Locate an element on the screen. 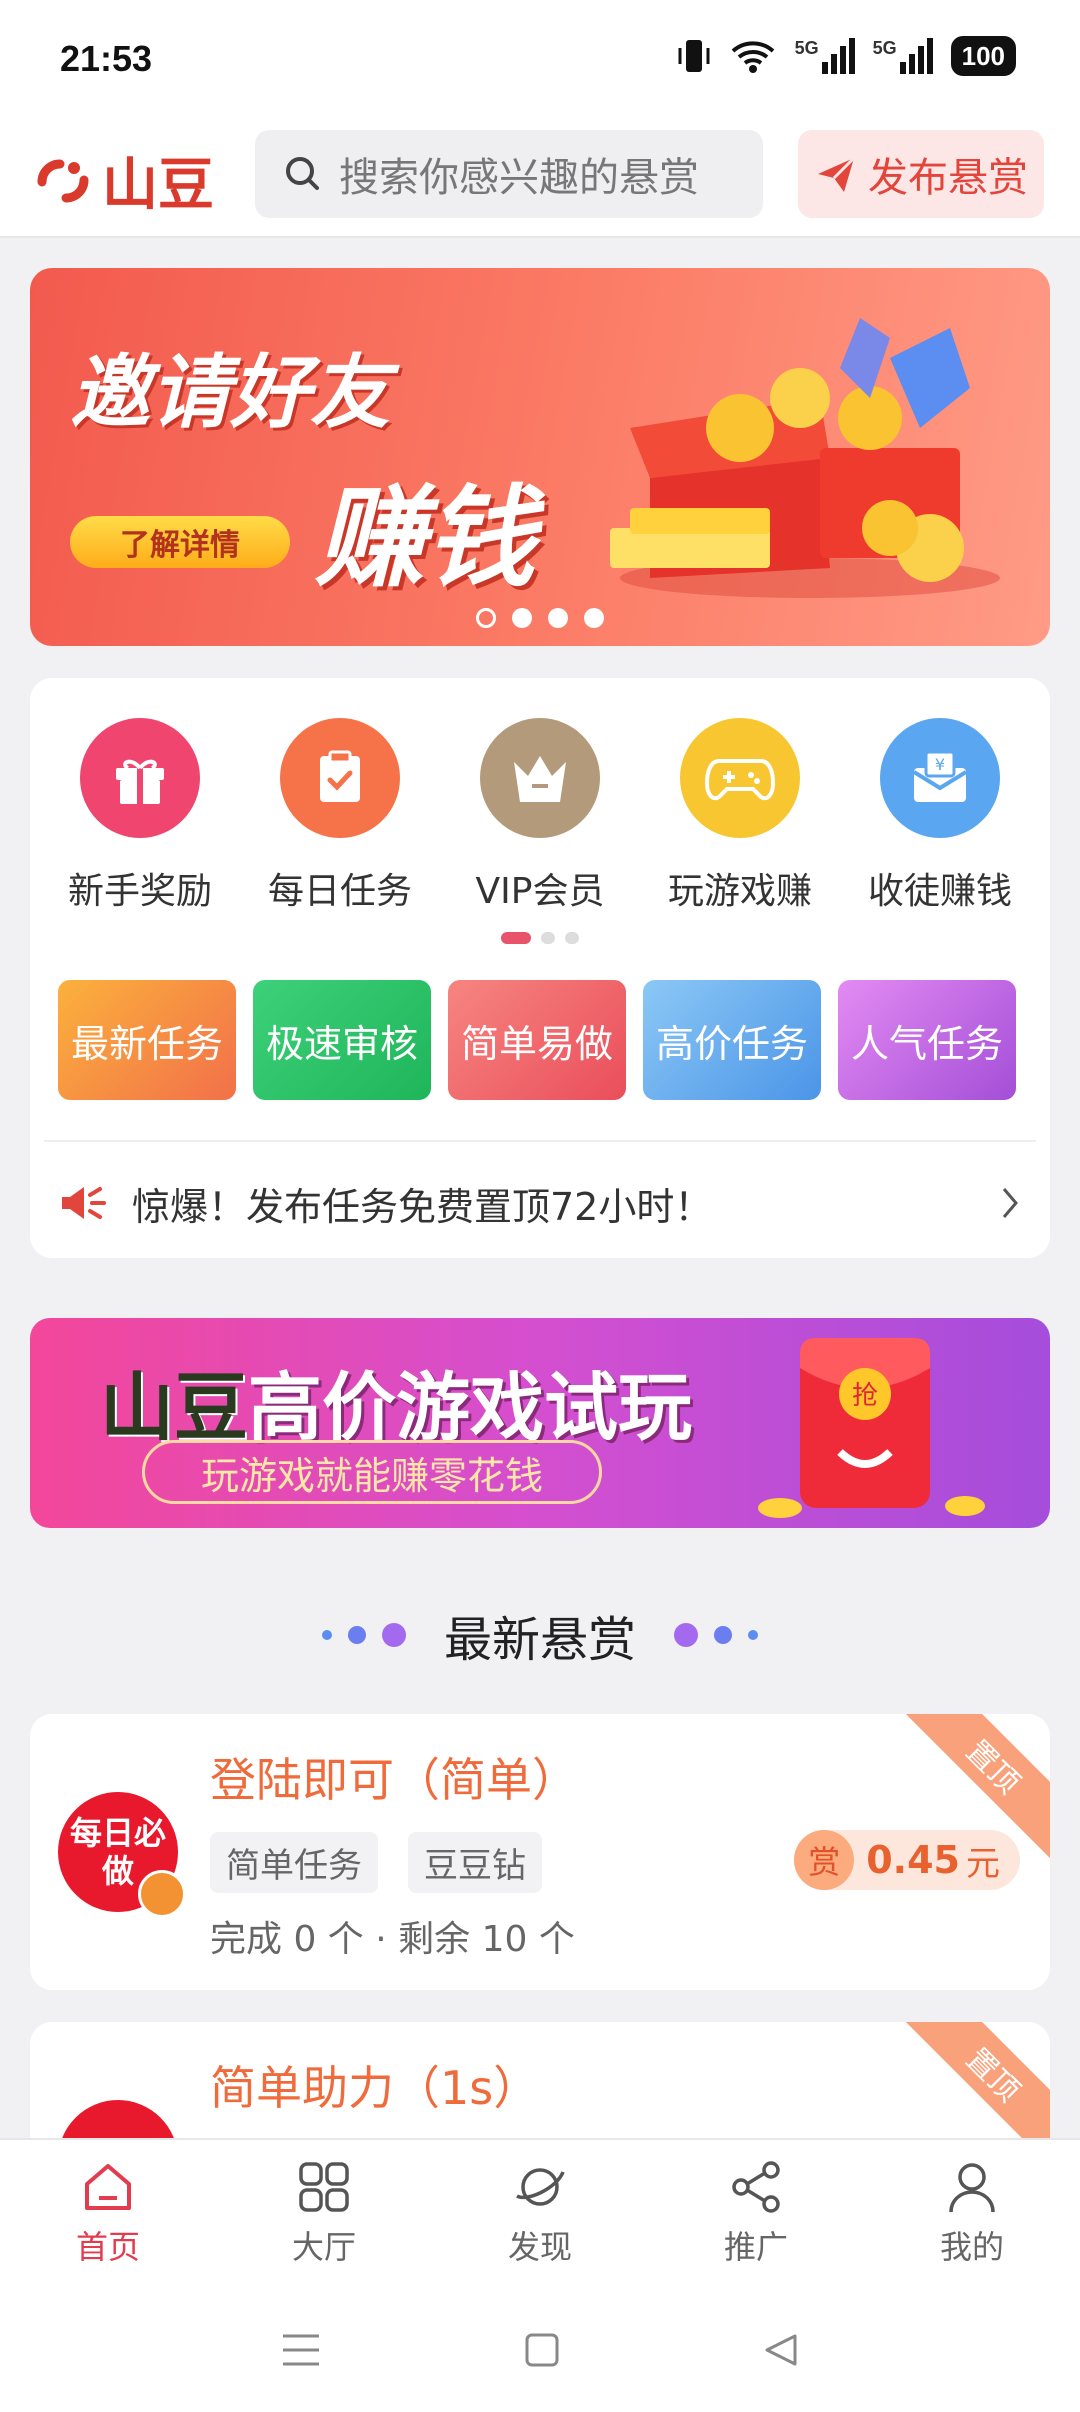  gift-box-illustration is located at coordinates (805, 458).